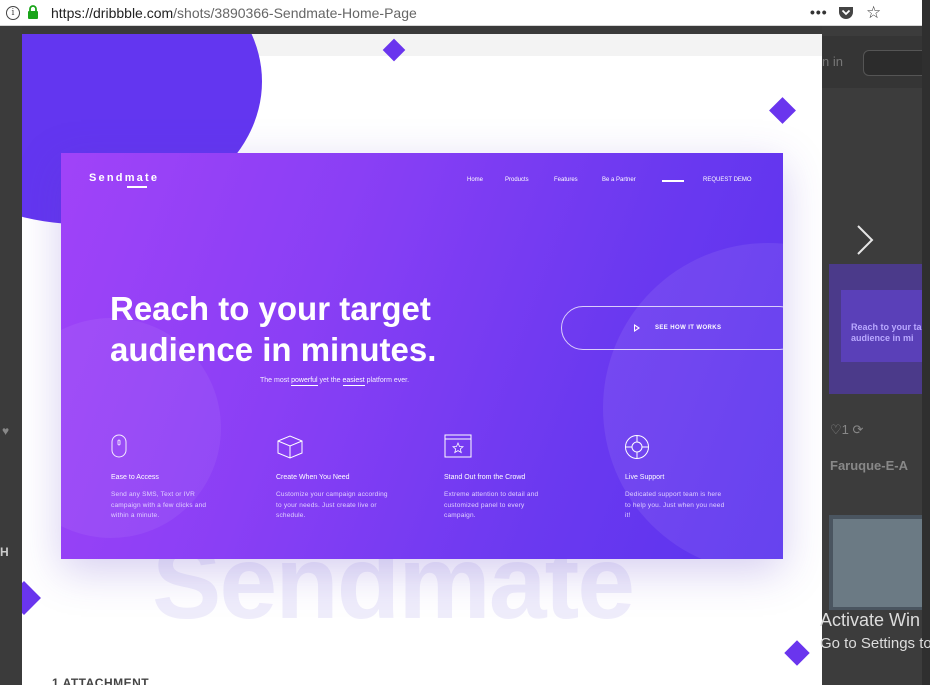 The width and height of the screenshot is (930, 685). What do you see at coordinates (276, 380) in the screenshot?
I see `tagline-pre: The most` at bounding box center [276, 380].